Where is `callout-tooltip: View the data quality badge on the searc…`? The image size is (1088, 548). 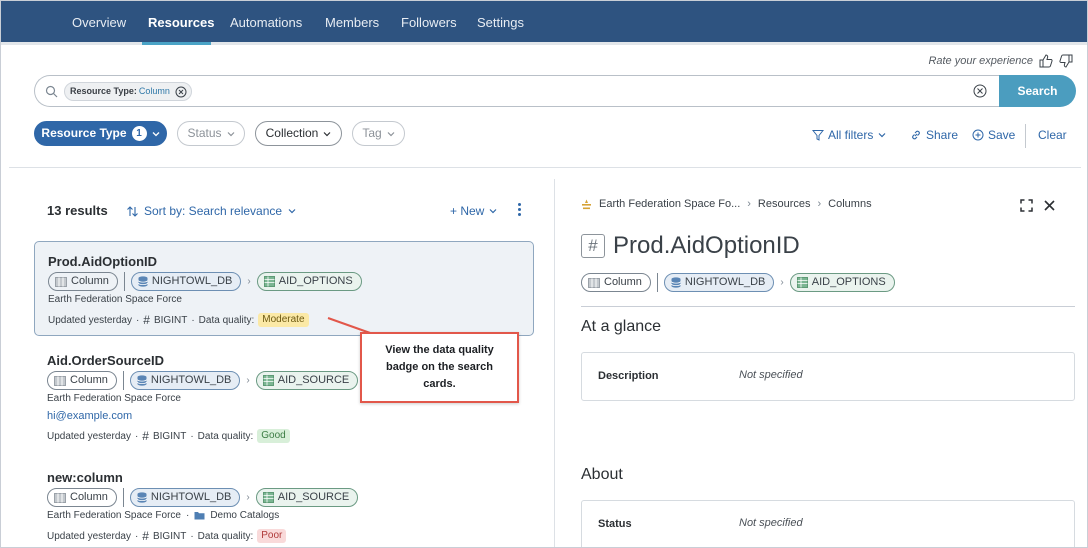 callout-tooltip: View the data quality badge on the searc… is located at coordinates (439, 367).